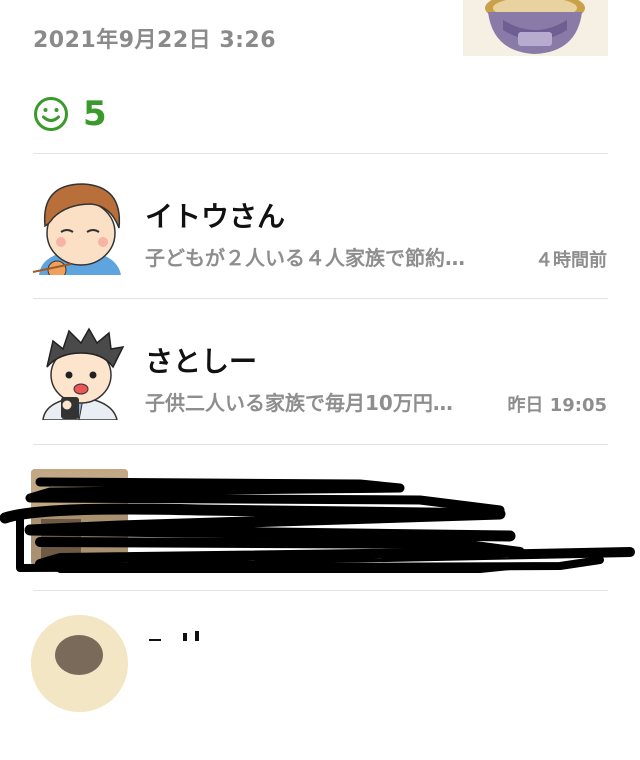 The height and width of the screenshot is (760, 640). I want to click on illustrated-avatar-man-icon, so click(79, 371).